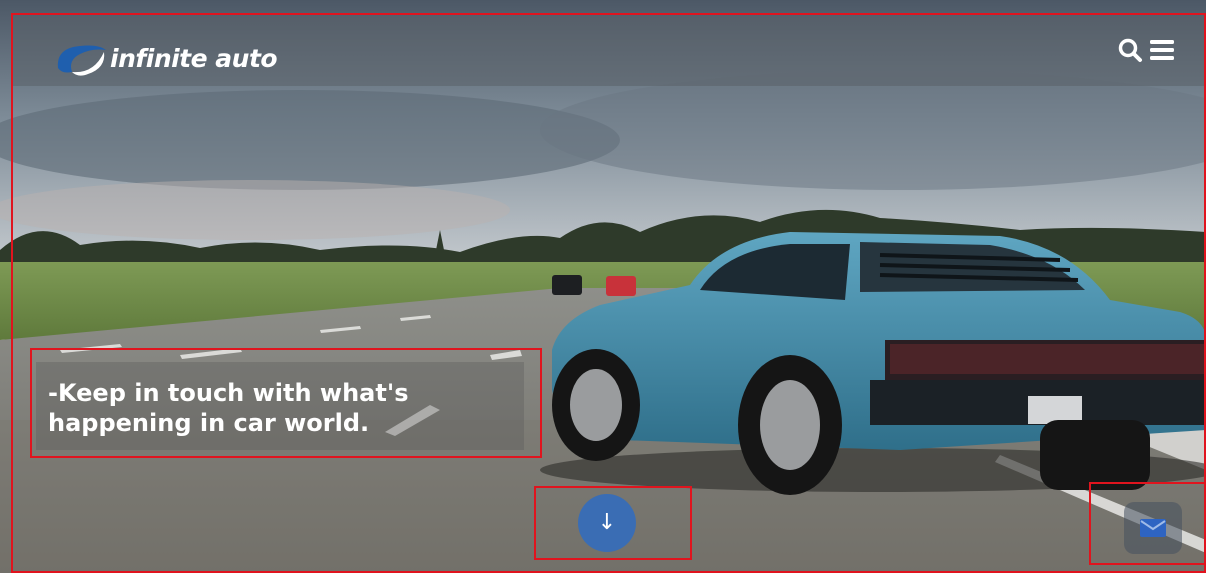  I want to click on envelope-icon, so click(1153, 528).